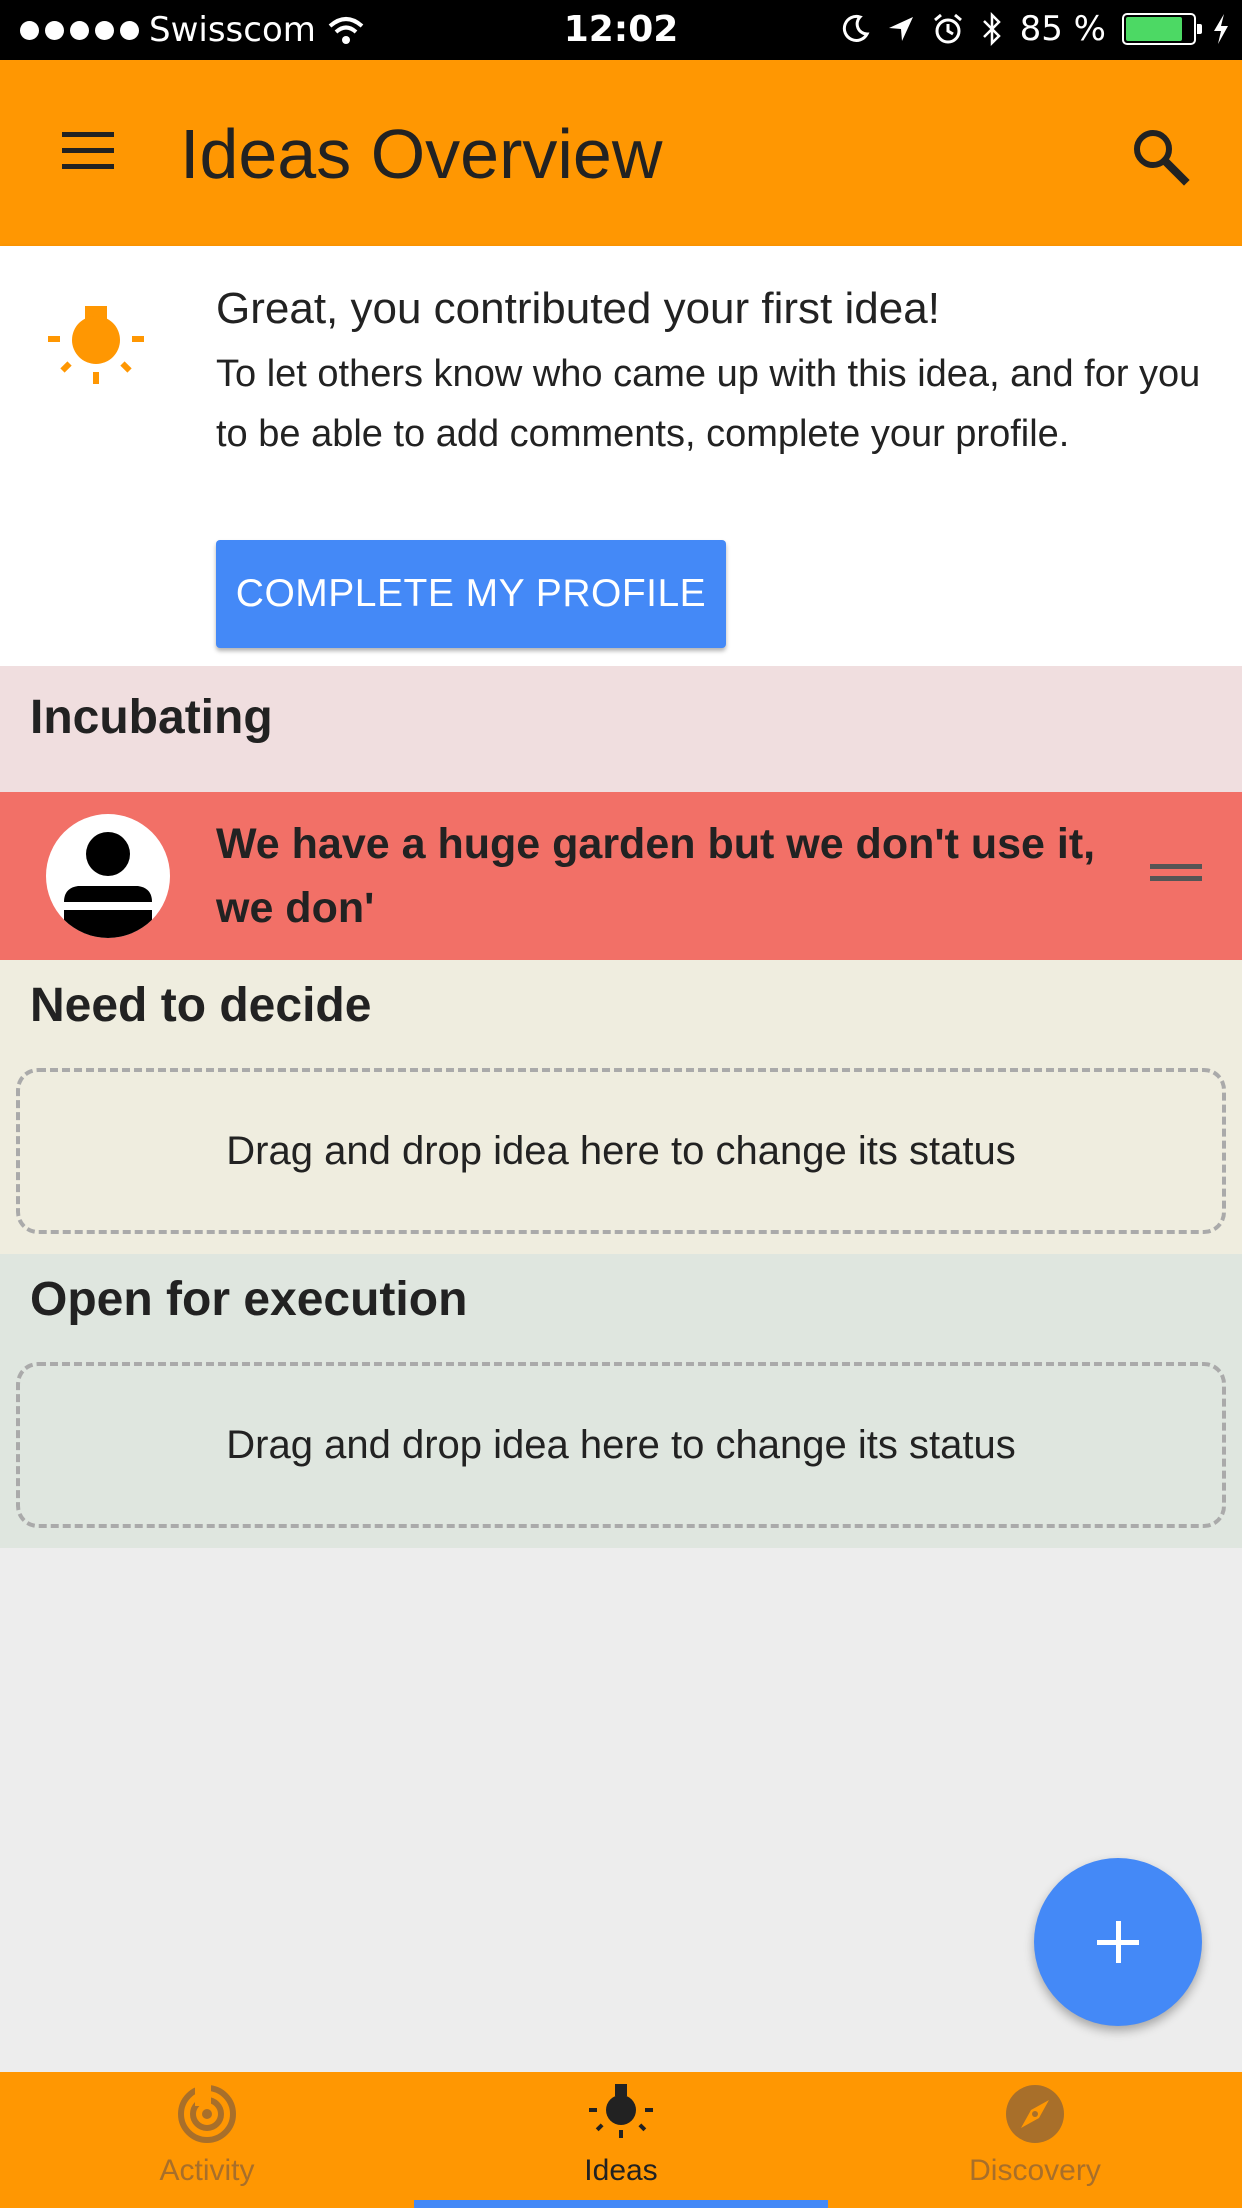 The width and height of the screenshot is (1242, 2208). What do you see at coordinates (621, 2204) in the screenshot?
I see `active-tab-indicator` at bounding box center [621, 2204].